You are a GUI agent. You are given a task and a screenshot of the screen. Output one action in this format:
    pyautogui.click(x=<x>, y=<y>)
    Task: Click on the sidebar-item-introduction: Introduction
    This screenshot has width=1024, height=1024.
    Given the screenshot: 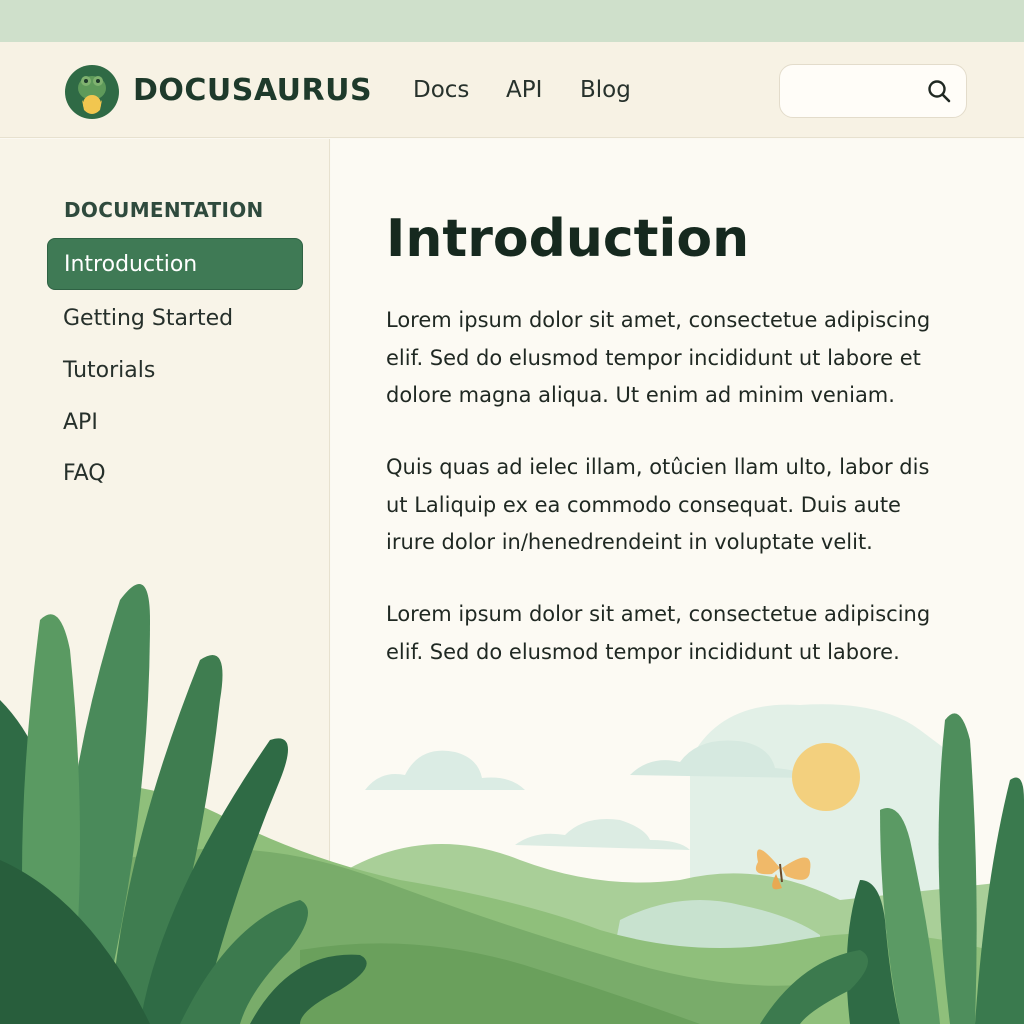 What is the action you would take?
    pyautogui.click(x=175, y=264)
    